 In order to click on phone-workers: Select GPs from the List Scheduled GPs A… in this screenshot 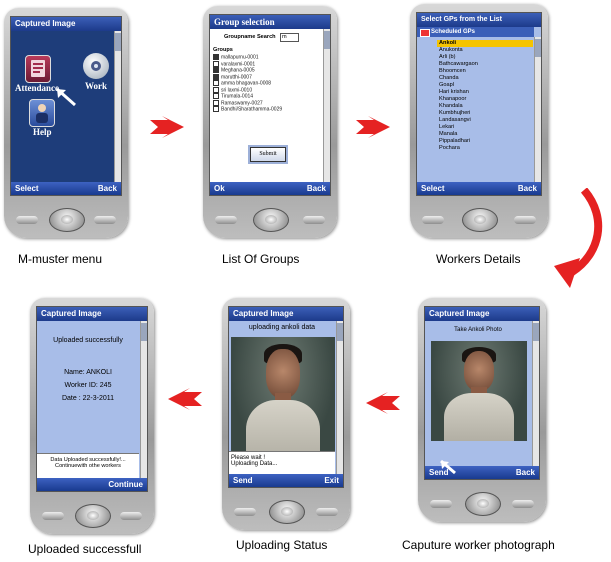, I will do `click(479, 121)`.